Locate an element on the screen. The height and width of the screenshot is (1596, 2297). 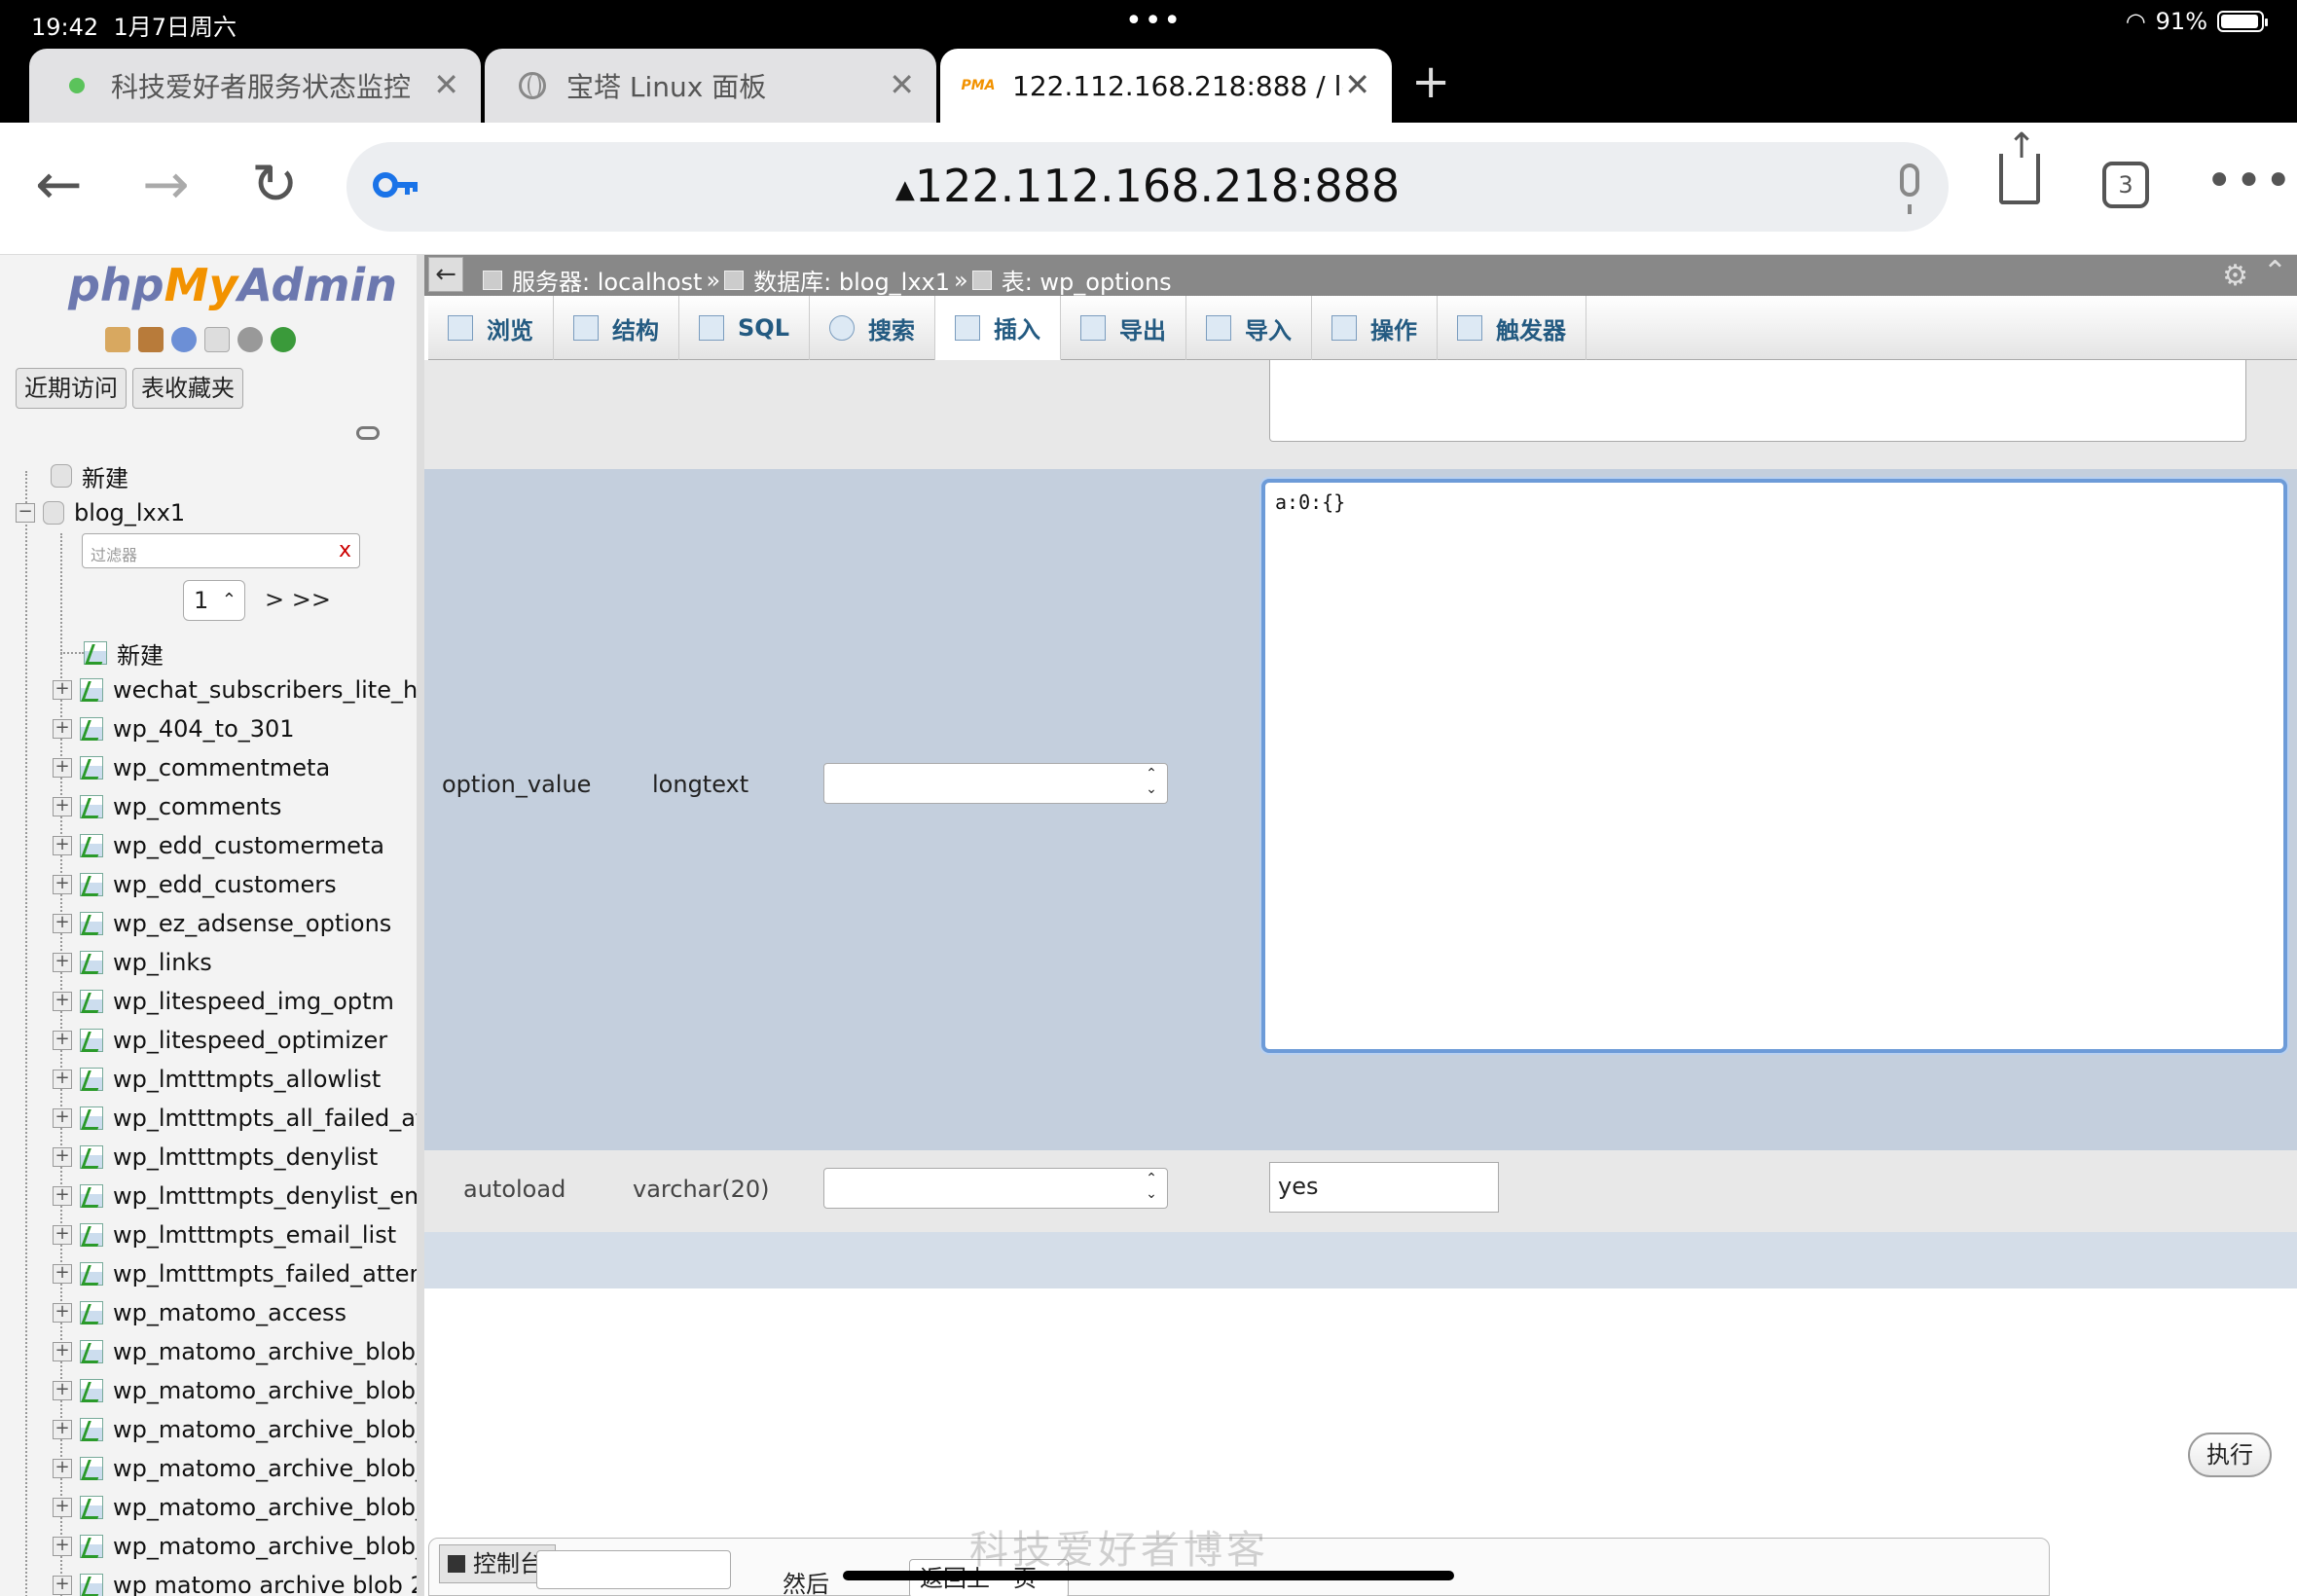
home-icon is located at coordinates (117, 339).